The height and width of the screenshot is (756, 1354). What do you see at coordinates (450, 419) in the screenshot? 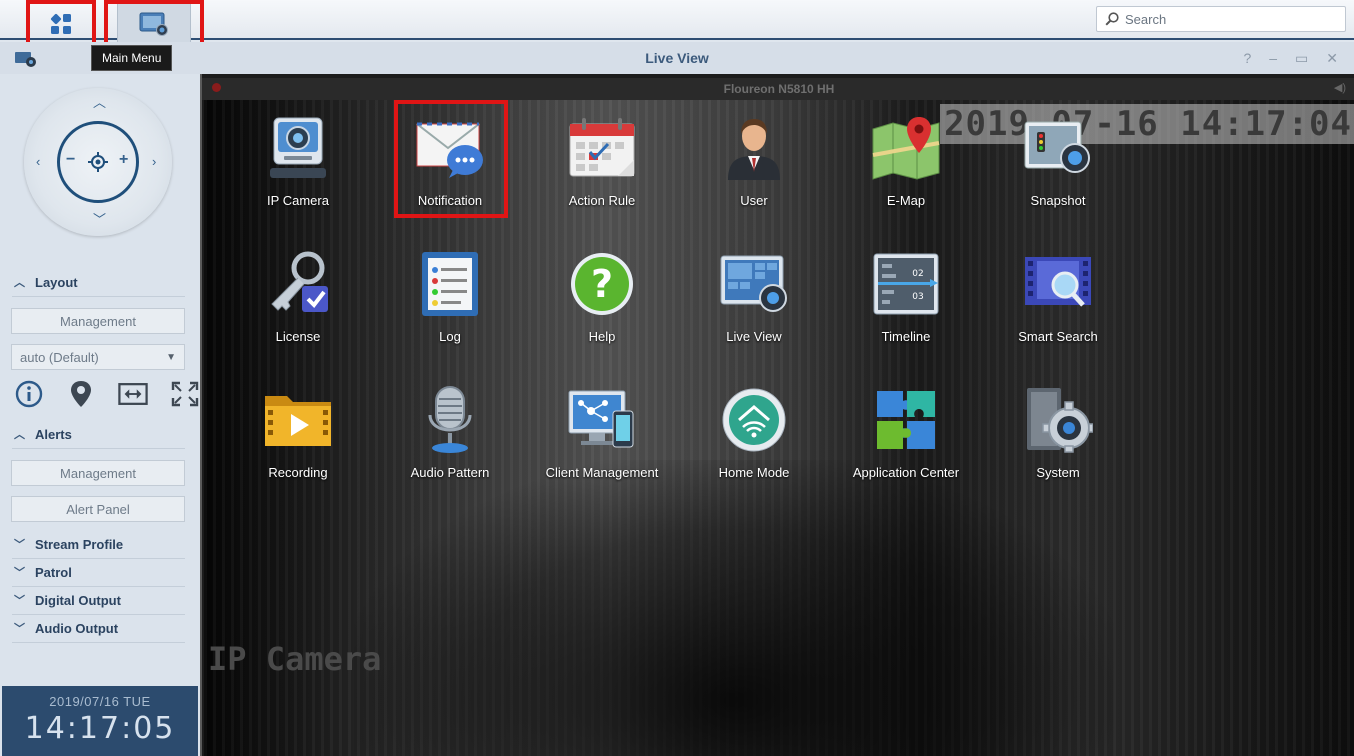
I see `microphone-icon` at bounding box center [450, 419].